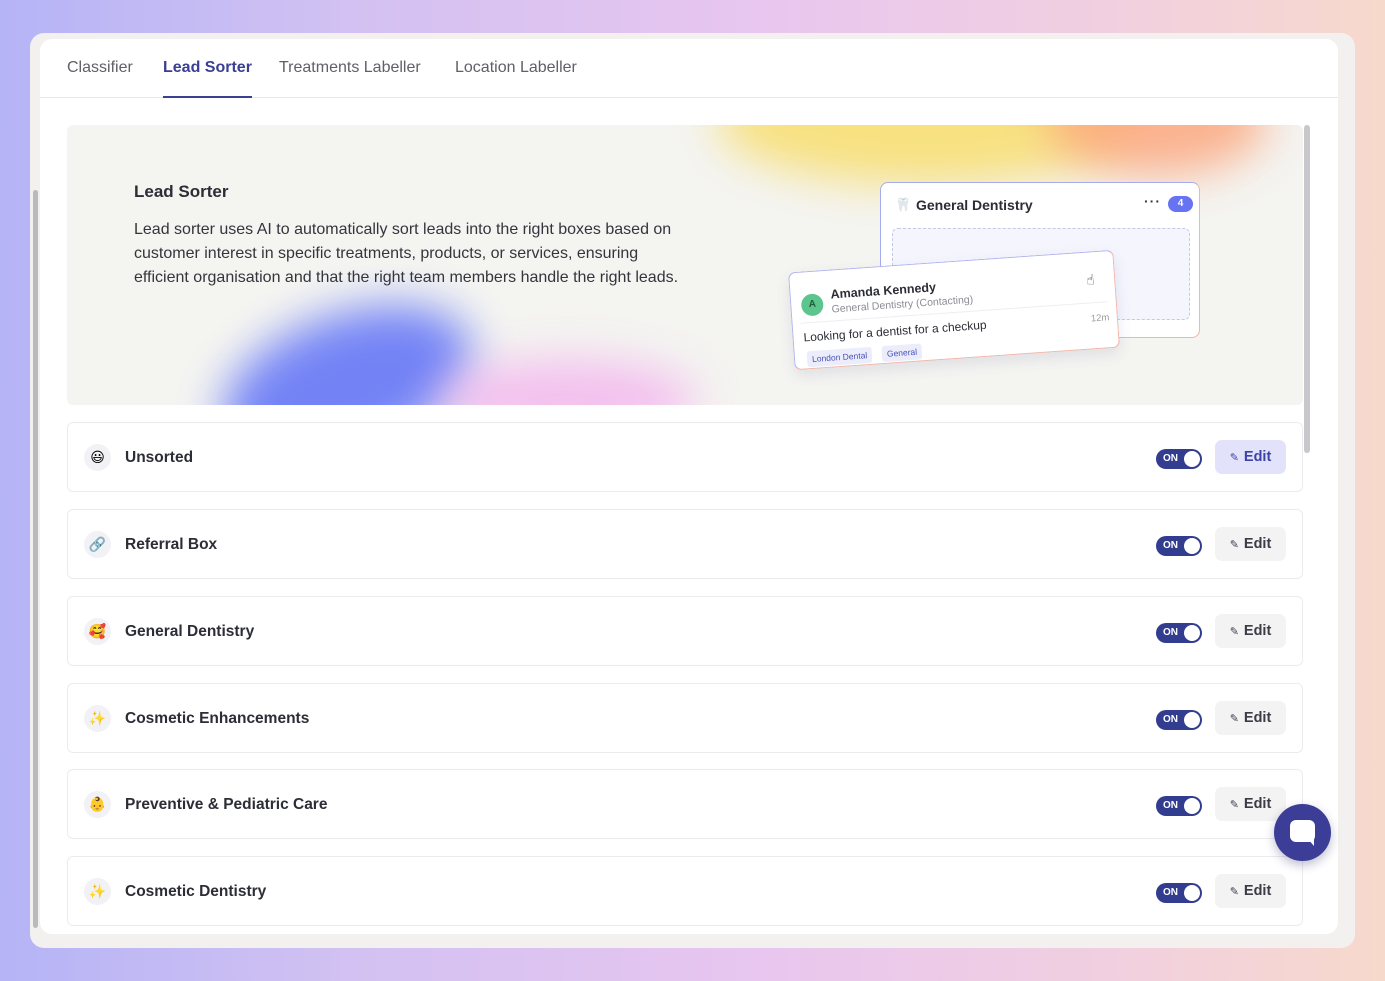  I want to click on baby-icon: 👶, so click(97, 804).